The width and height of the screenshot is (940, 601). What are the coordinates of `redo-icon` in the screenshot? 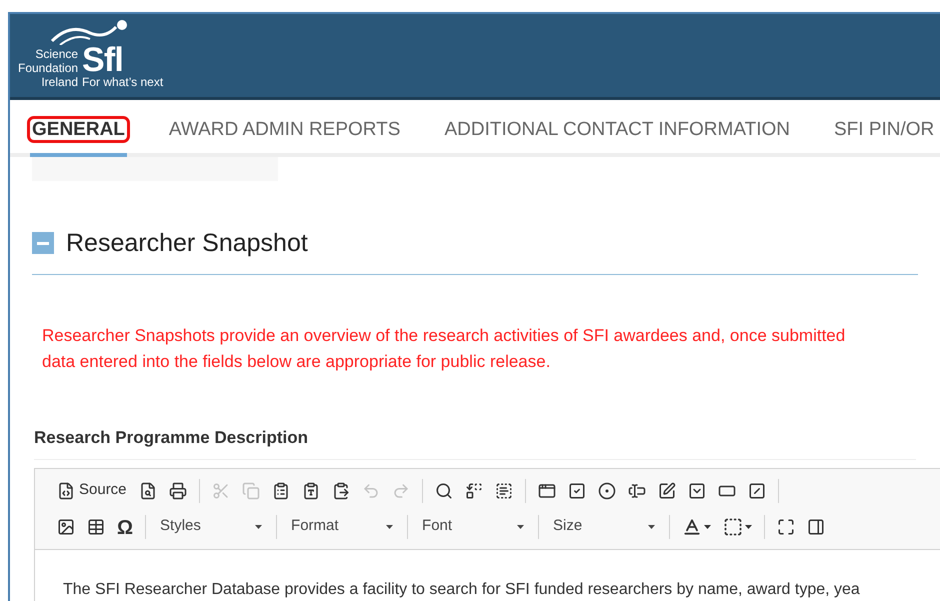 It's located at (401, 491).